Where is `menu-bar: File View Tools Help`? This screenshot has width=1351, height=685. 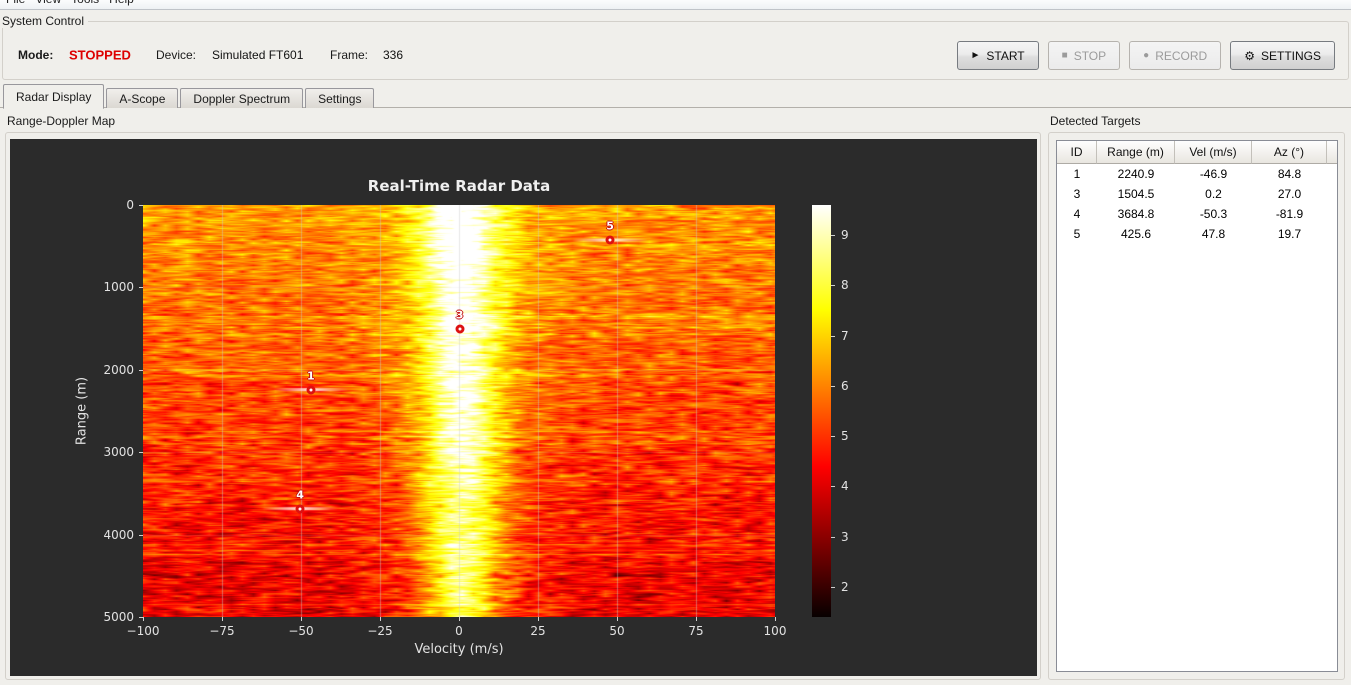 menu-bar: File View Tools Help is located at coordinates (675, 5).